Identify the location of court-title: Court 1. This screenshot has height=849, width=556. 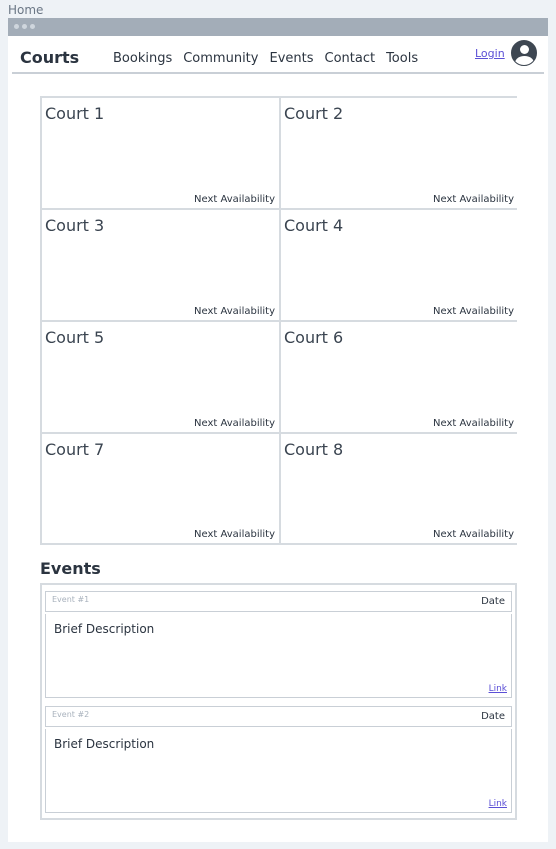
(75, 113).